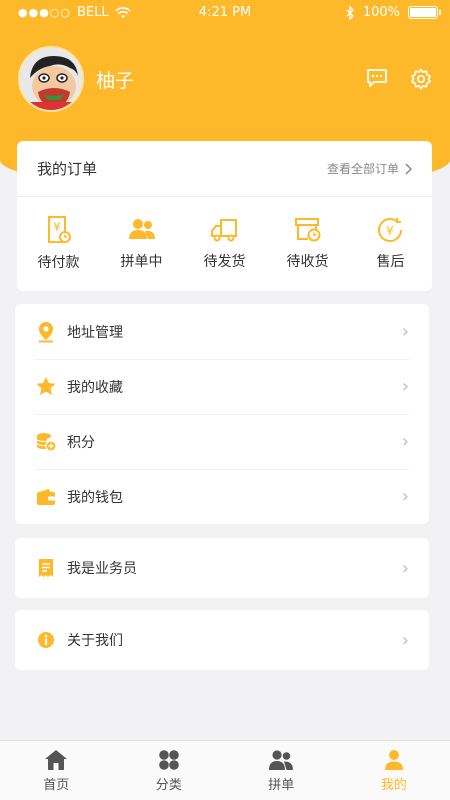  I want to click on person-icon, so click(393, 759).